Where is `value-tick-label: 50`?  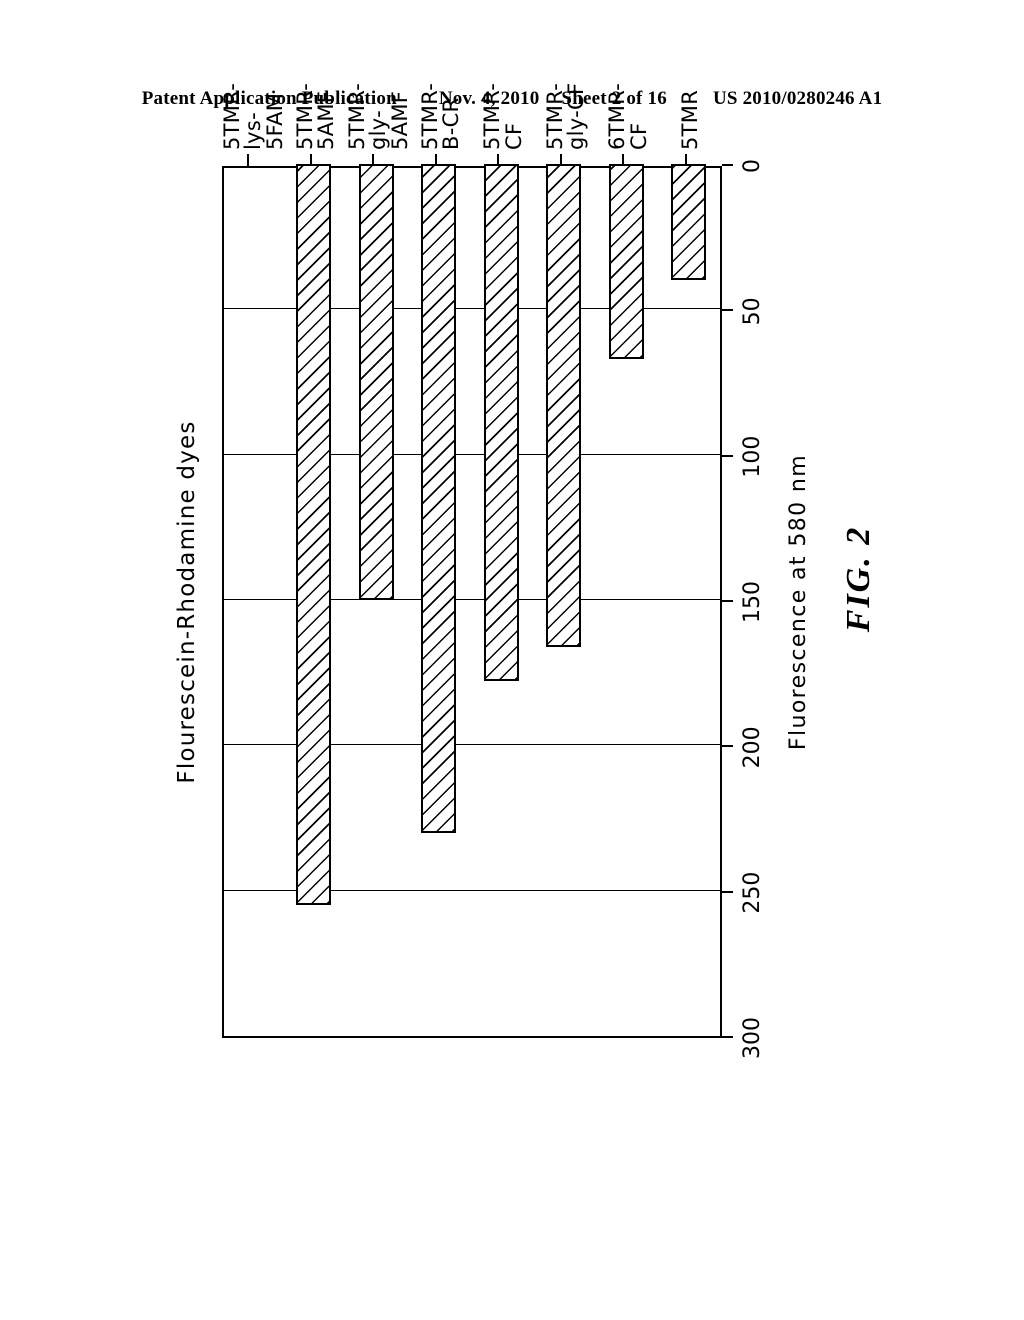 value-tick-label: 50 is located at coordinates (752, 311).